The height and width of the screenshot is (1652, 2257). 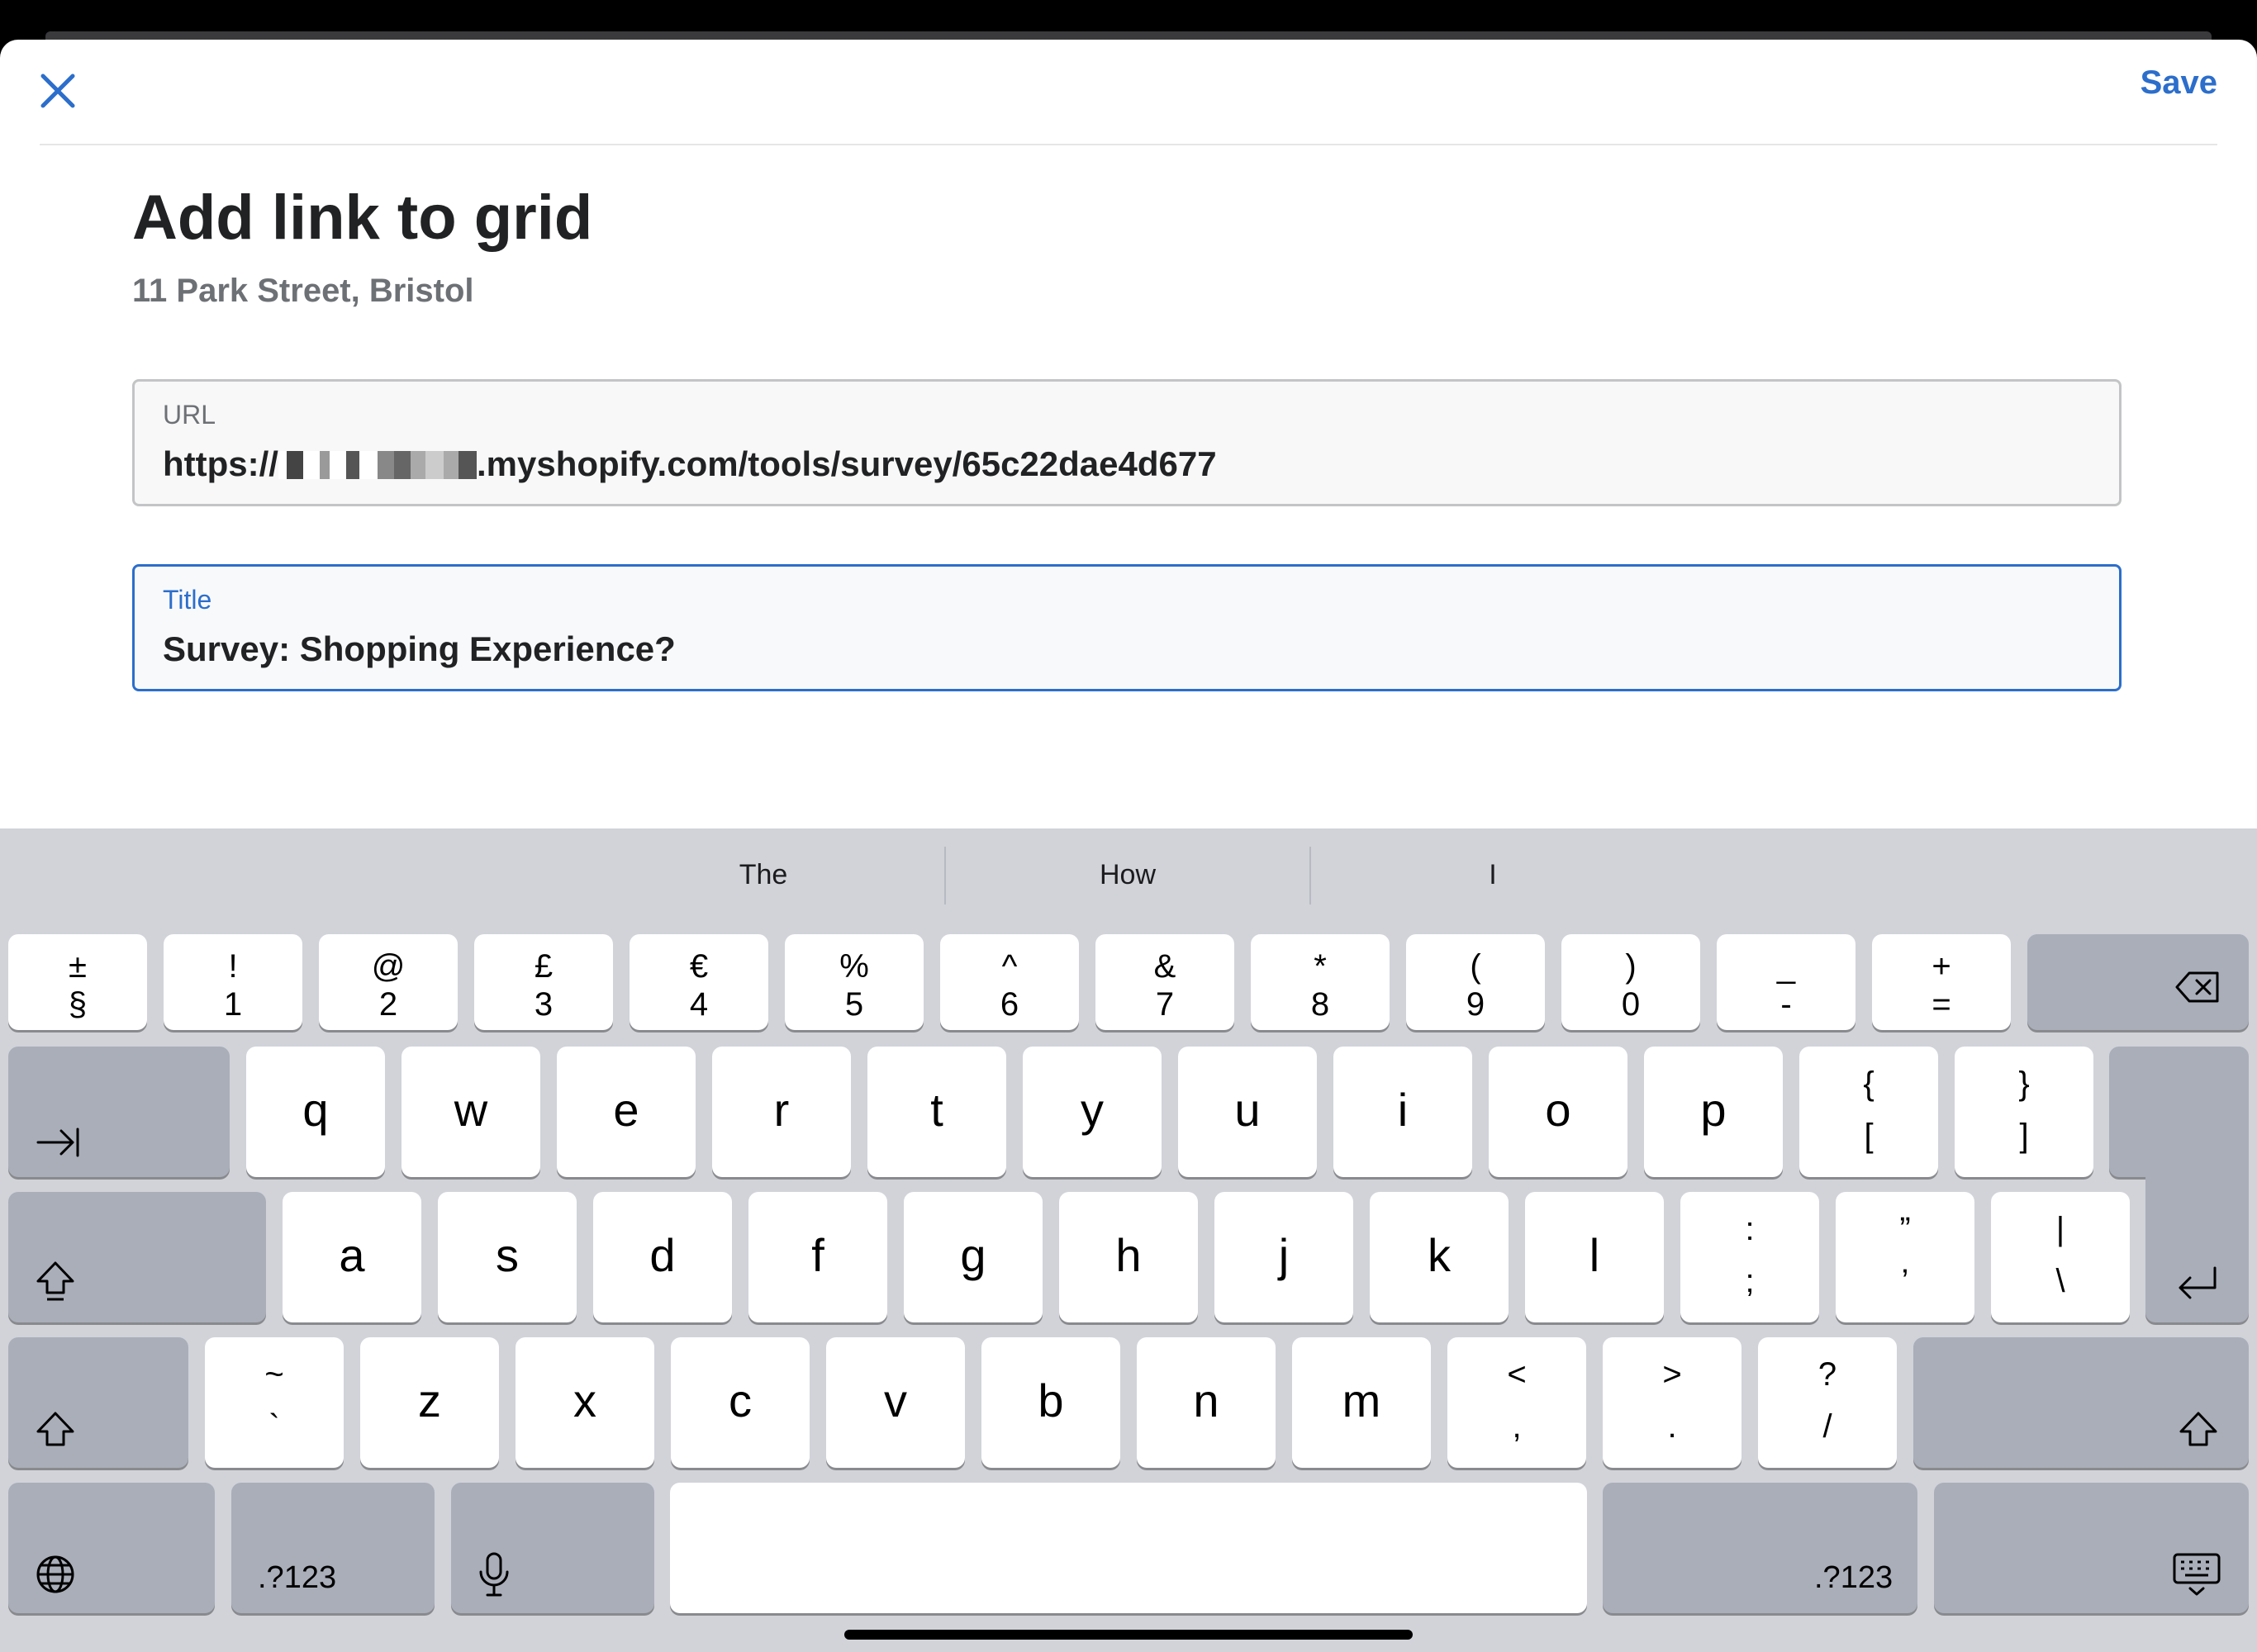 I want to click on key-label: 2, so click(x=388, y=1004).